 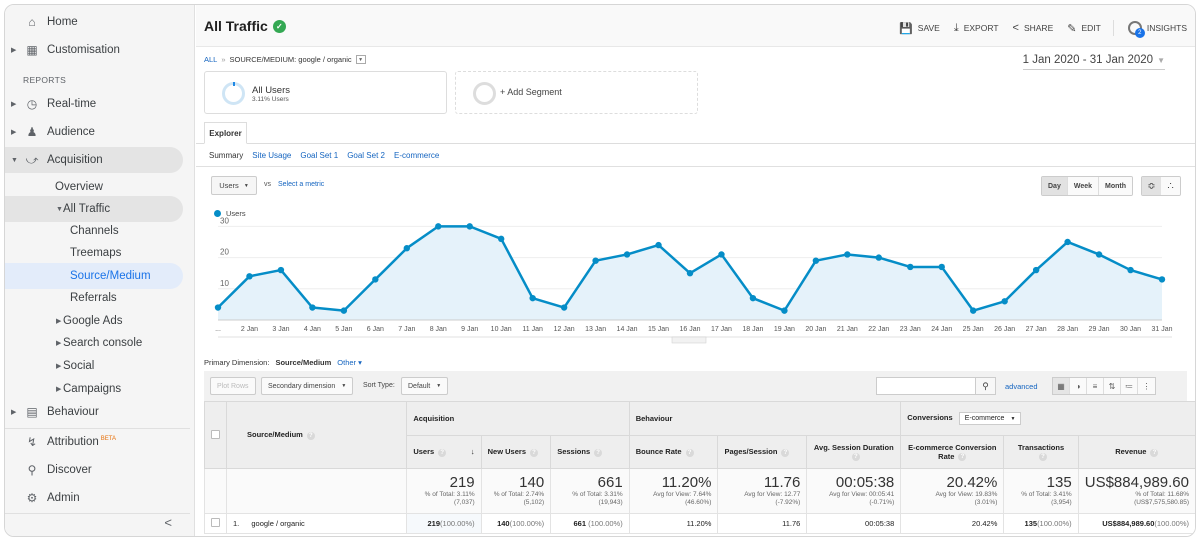 What do you see at coordinates (516, 452) in the screenshot?
I see `column-new-users: New Users?` at bounding box center [516, 452].